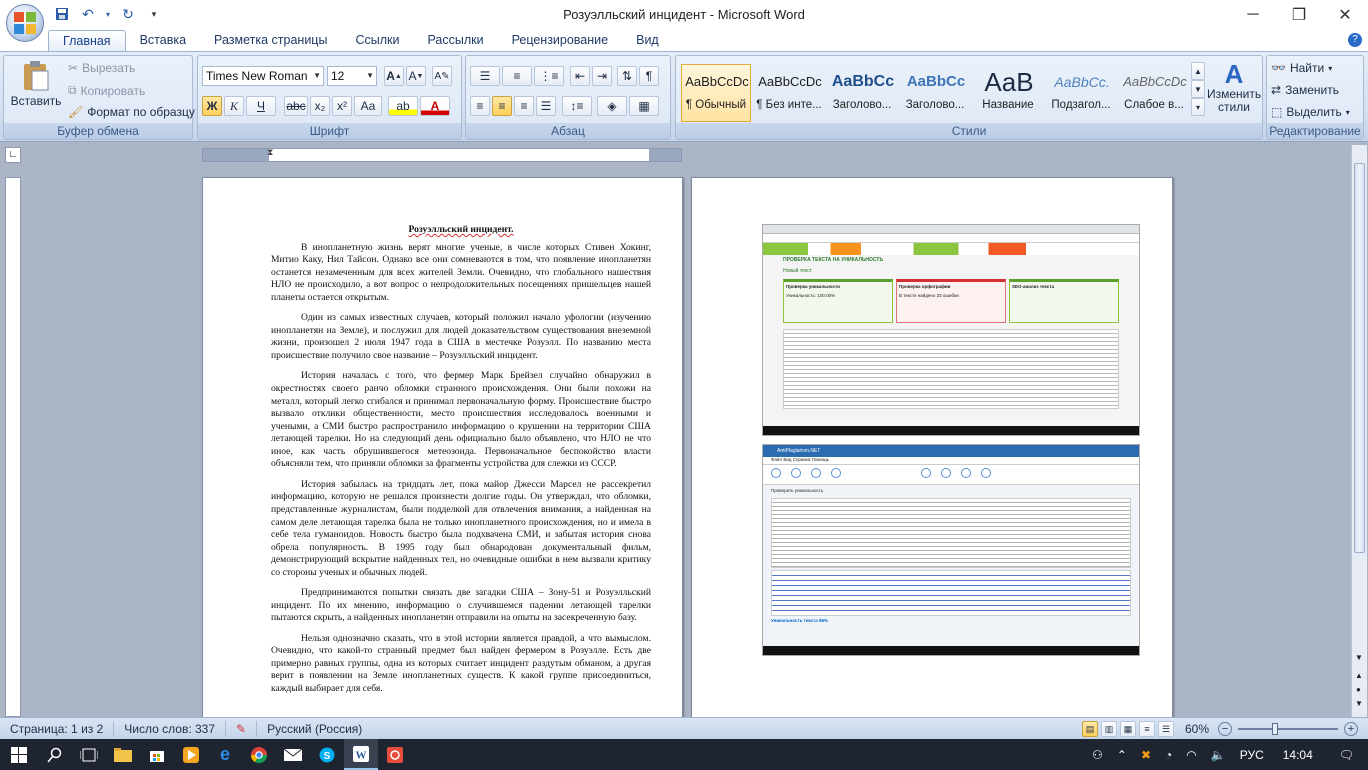  What do you see at coordinates (1191, 755) in the screenshot?
I see `wifi-icon: ◠` at bounding box center [1191, 755].